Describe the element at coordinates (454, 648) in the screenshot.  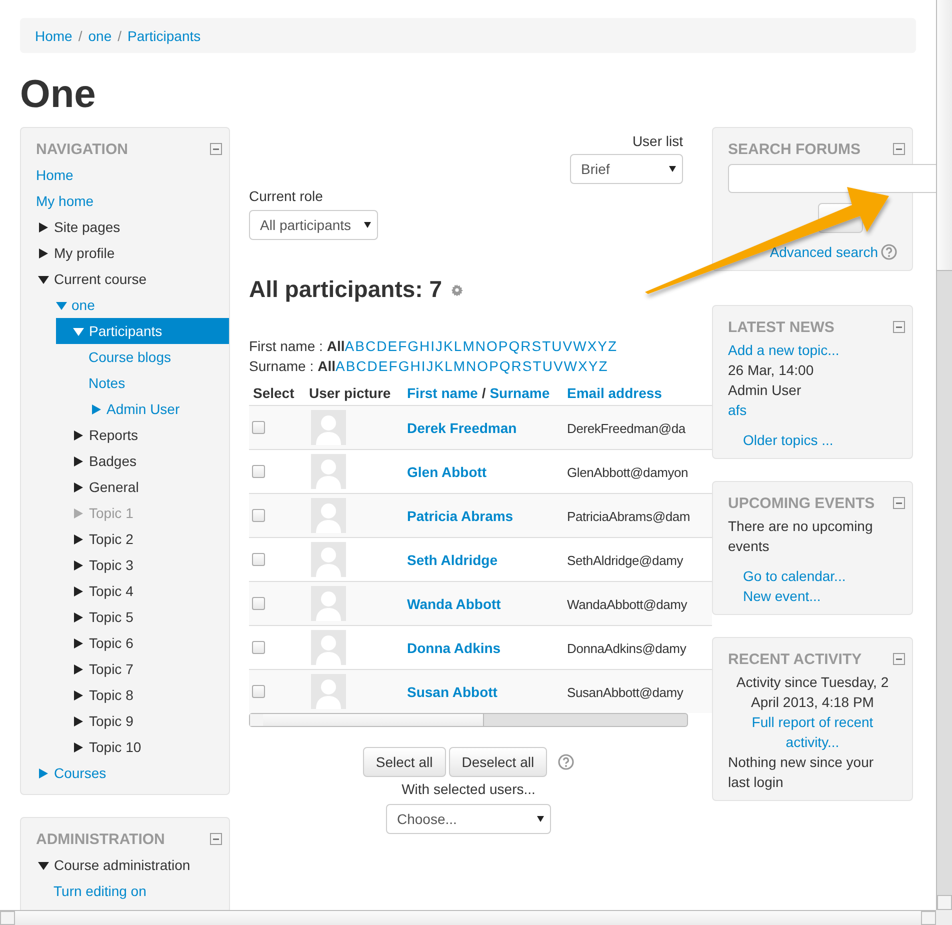
I see `user-name-link: Donna Adkins` at that location.